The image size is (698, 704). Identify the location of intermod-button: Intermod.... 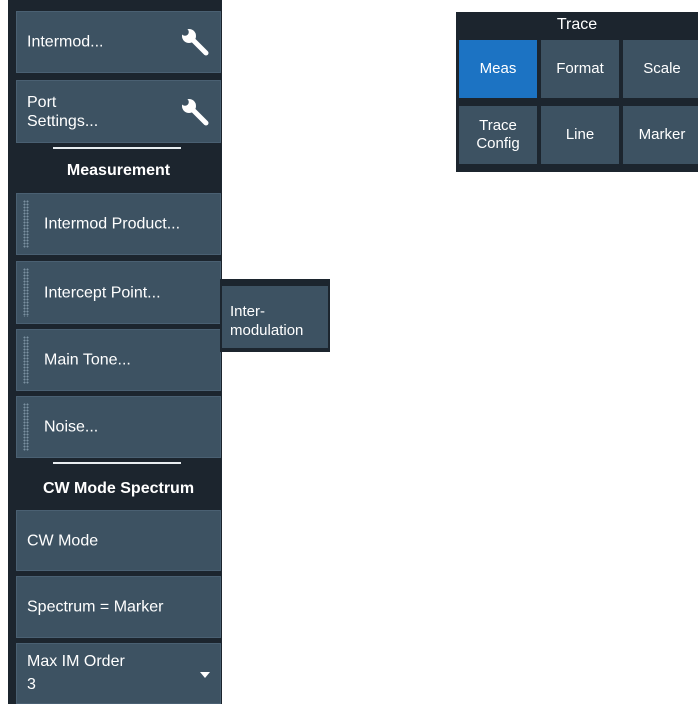
(118, 42).